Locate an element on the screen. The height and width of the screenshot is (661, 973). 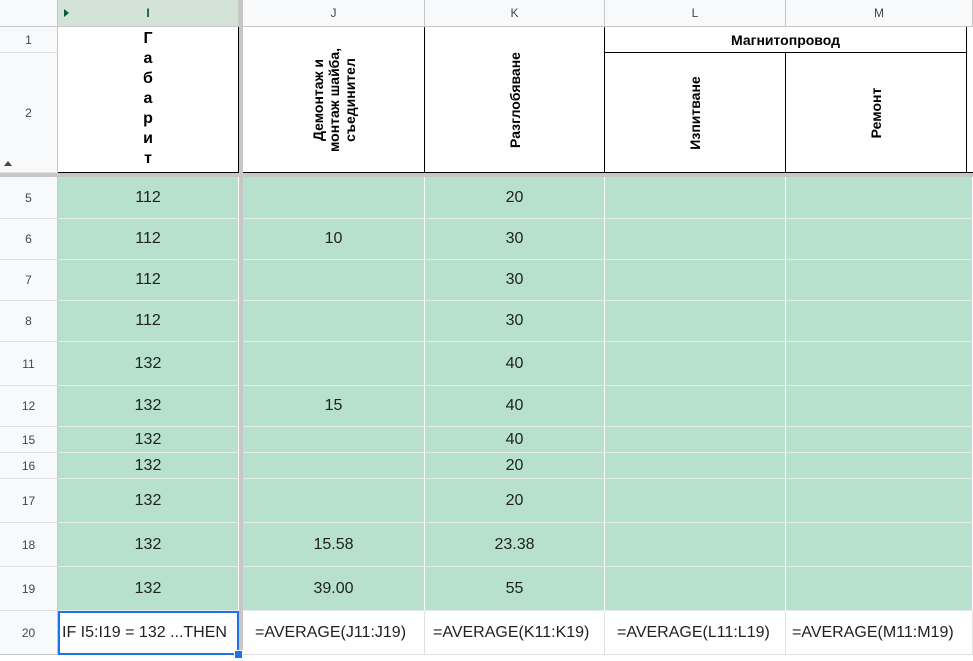
column-label: J is located at coordinates (333, 13).